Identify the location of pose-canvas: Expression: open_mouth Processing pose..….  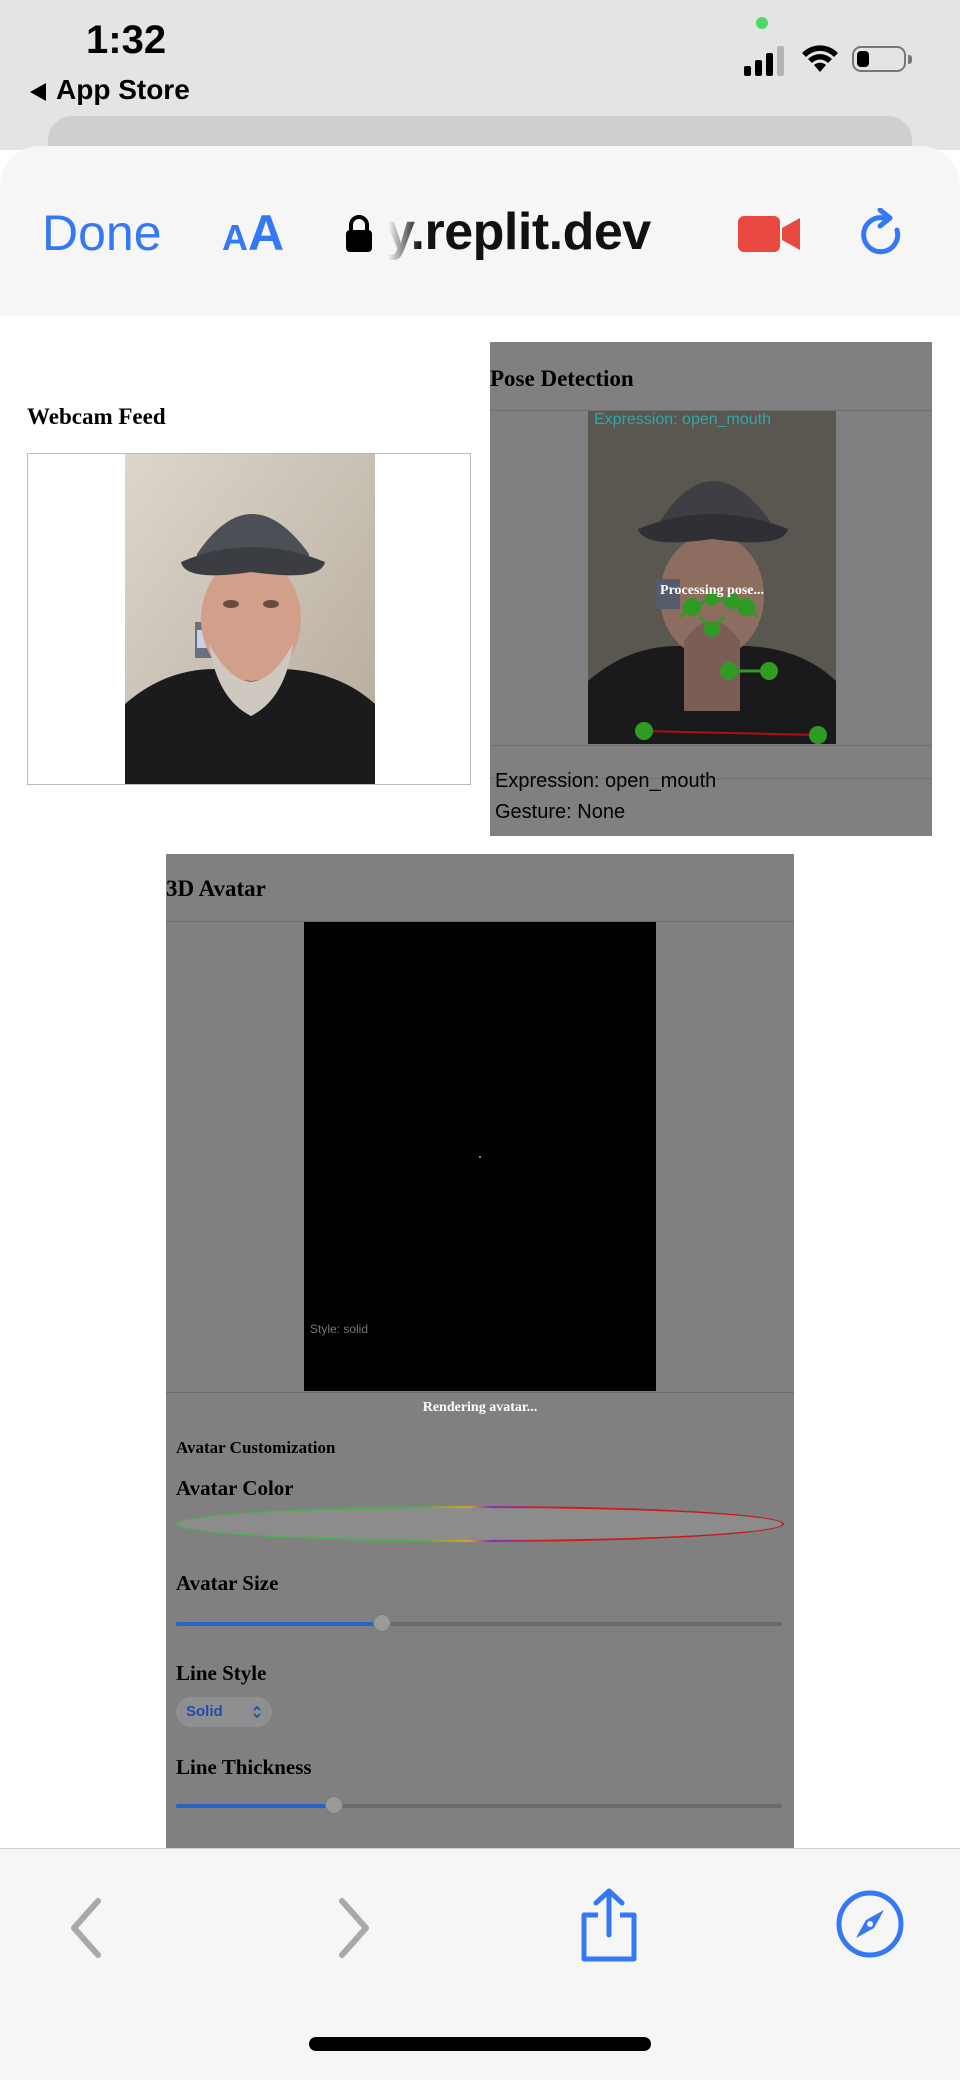
(712, 577).